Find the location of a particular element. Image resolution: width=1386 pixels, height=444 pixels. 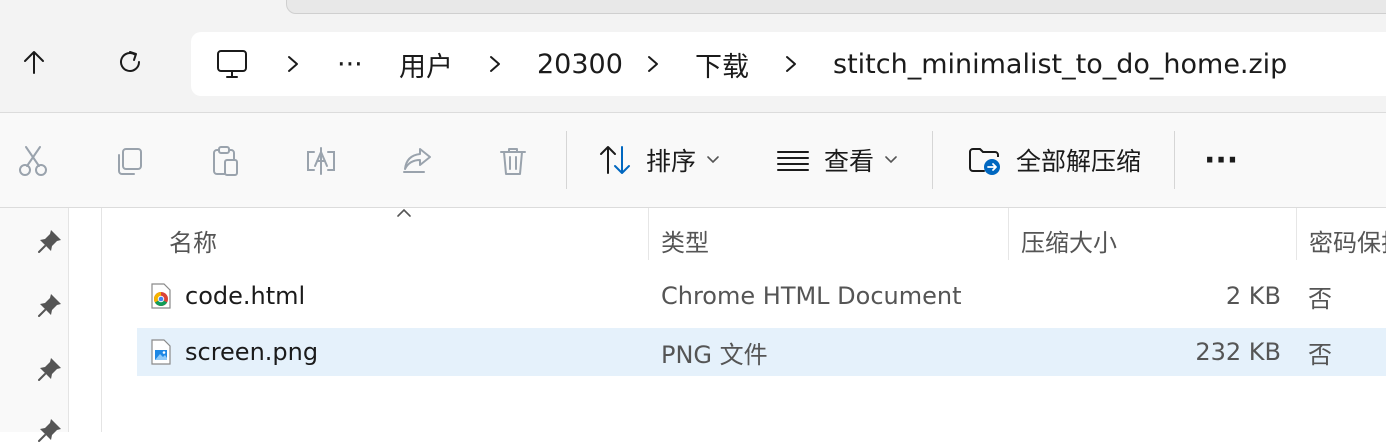

file-name: code.html is located at coordinates (245, 296).